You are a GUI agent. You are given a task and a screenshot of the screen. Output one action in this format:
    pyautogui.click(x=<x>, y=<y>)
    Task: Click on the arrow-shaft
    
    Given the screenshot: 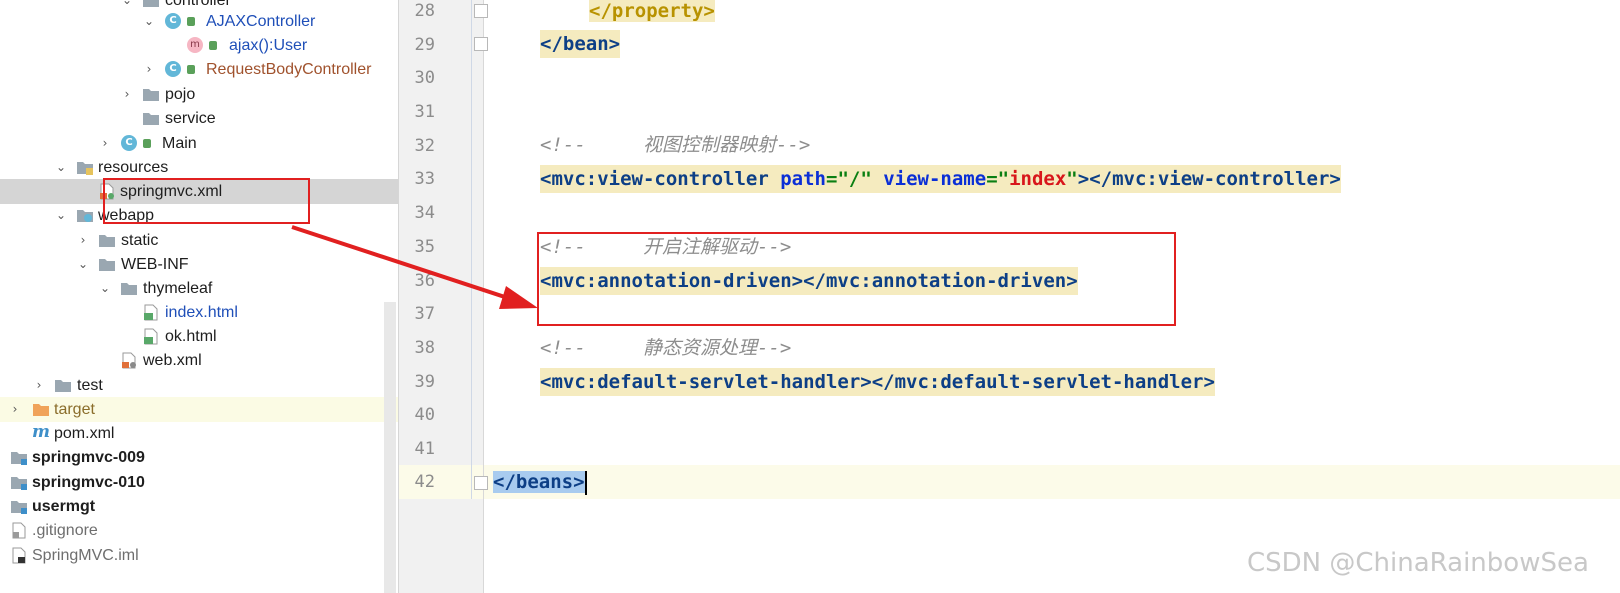 What is the action you would take?
    pyautogui.click(x=403, y=263)
    